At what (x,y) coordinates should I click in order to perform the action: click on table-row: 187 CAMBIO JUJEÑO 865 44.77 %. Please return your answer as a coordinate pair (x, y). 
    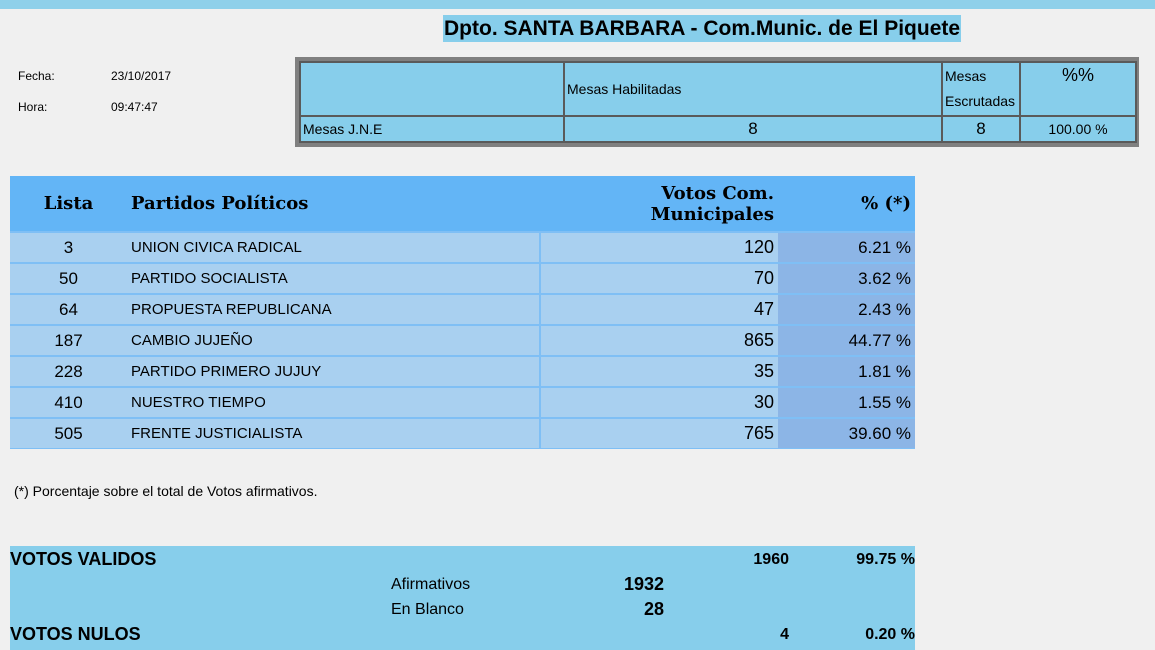
    Looking at the image, I should click on (462, 340).